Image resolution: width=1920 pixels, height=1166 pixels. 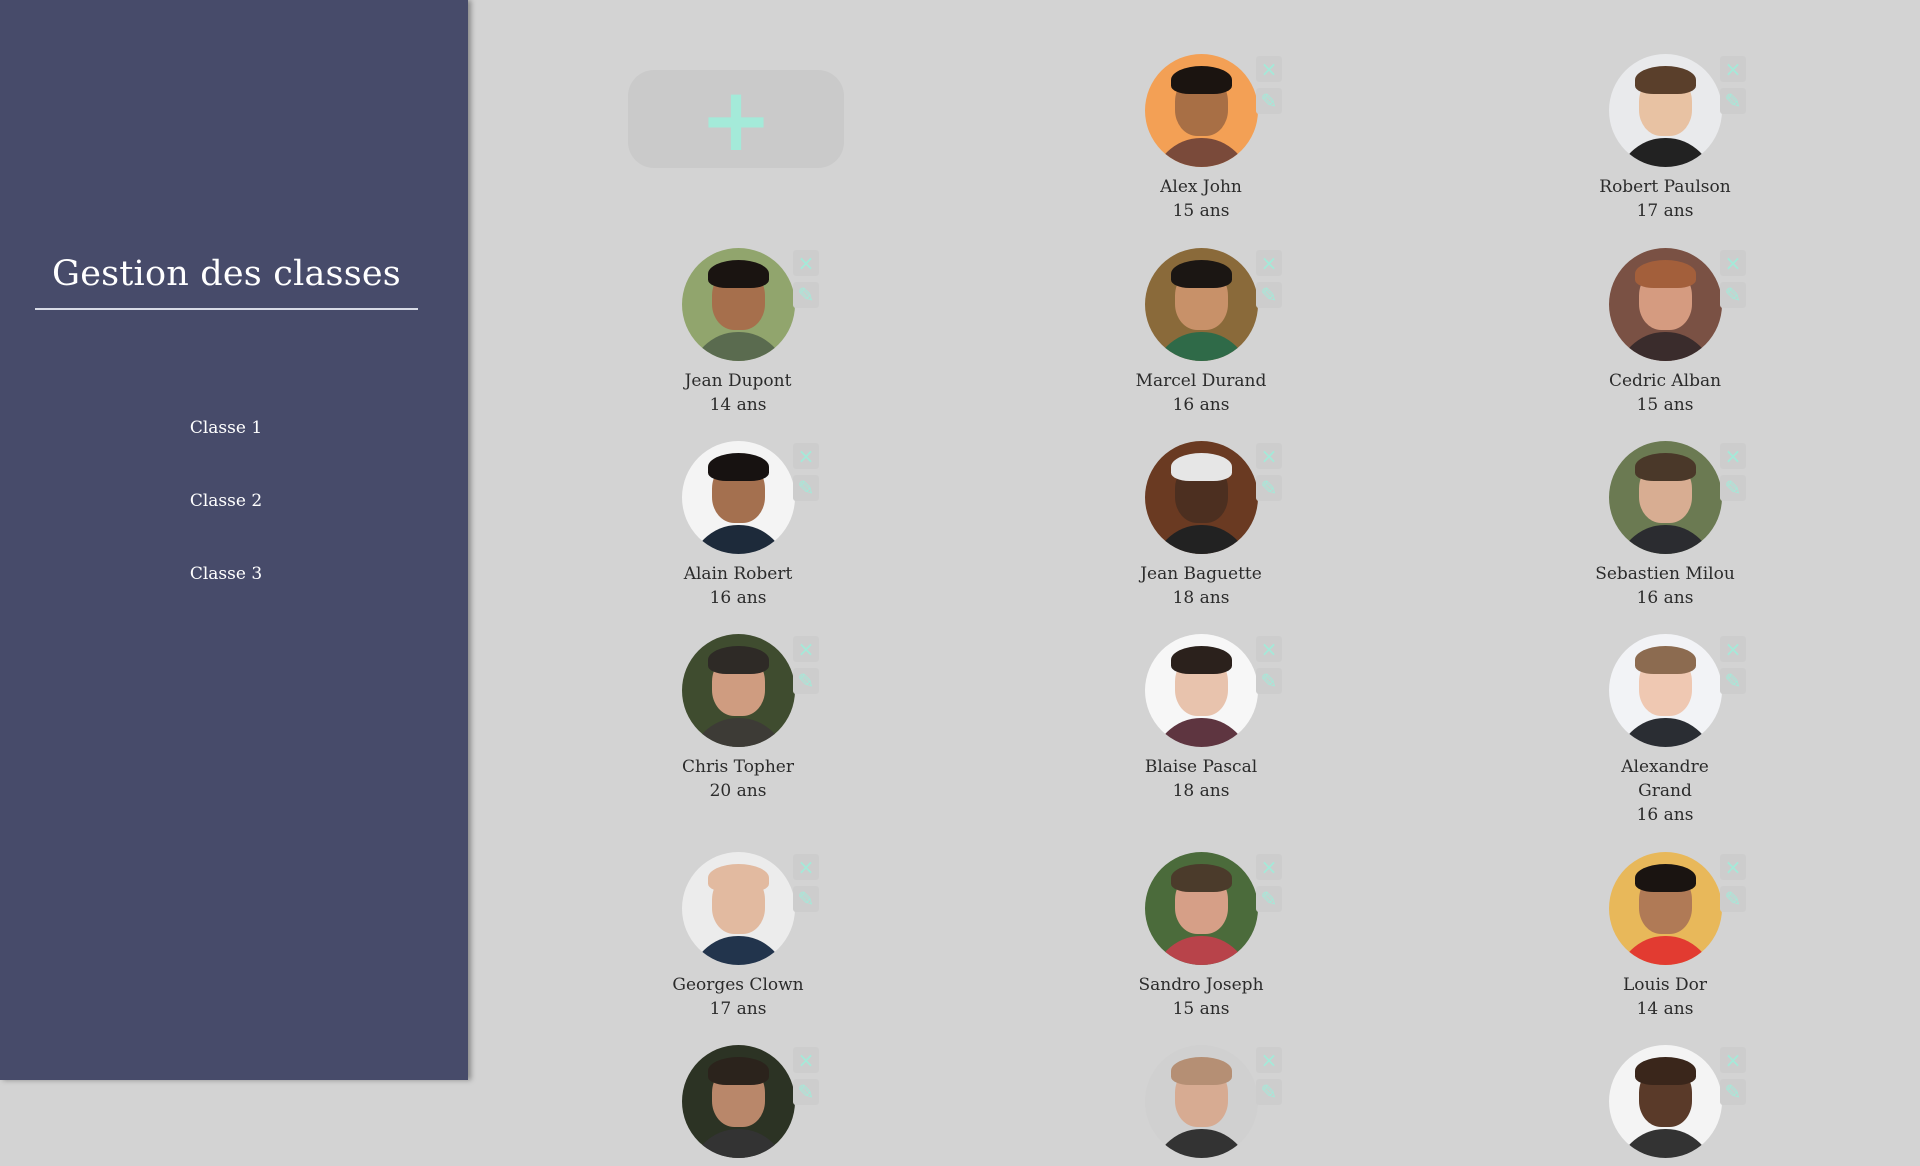 I want to click on student-card: × ✎ Alain Robert 16 ans, so click(x=738, y=525).